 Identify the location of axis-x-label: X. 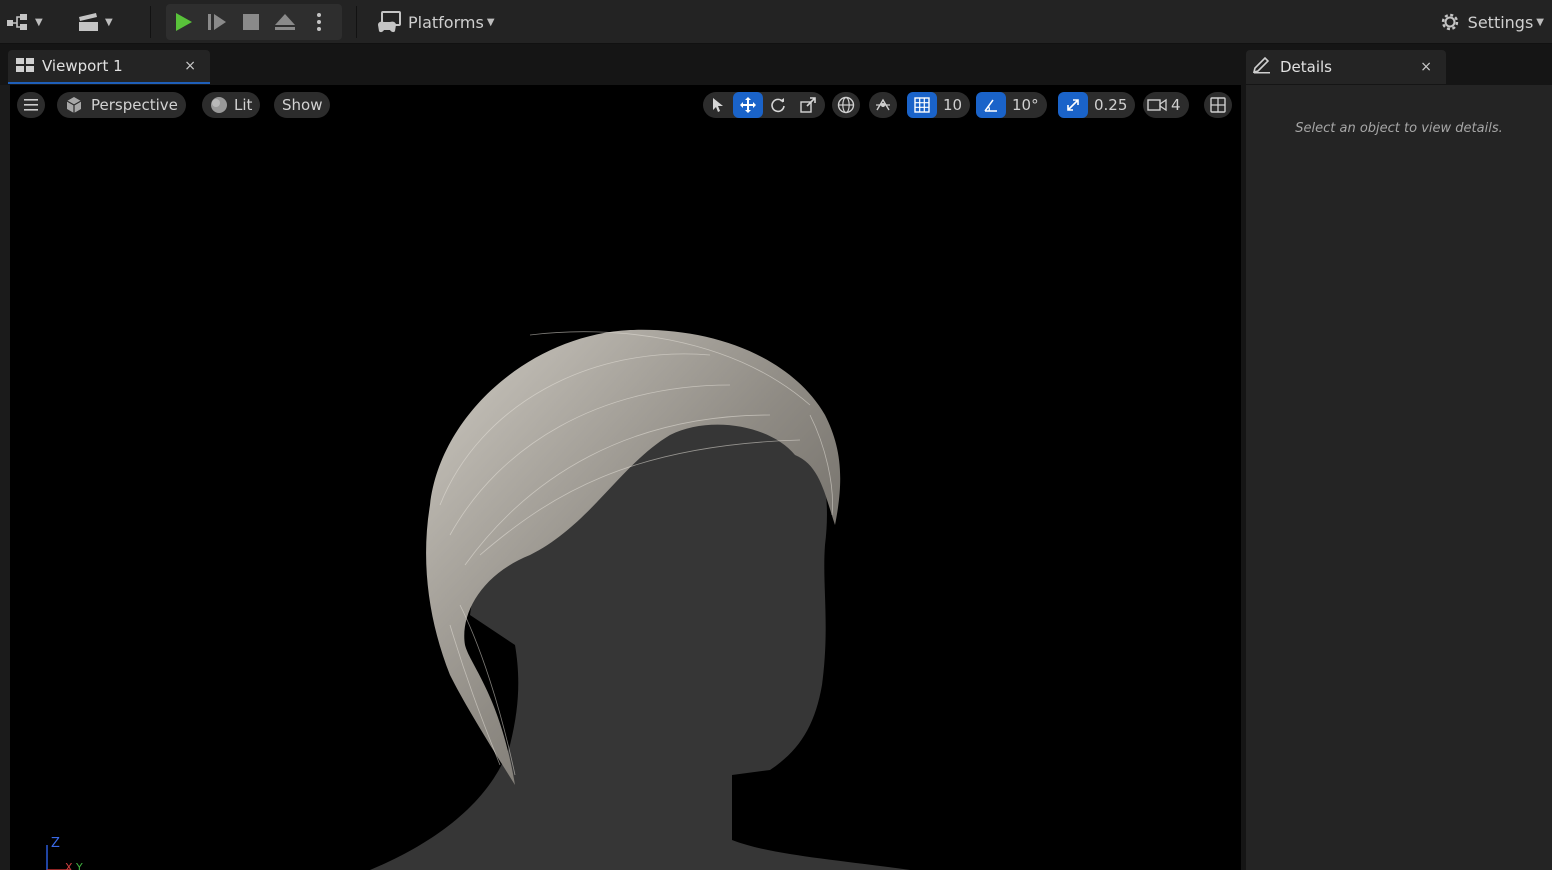
(69, 865).